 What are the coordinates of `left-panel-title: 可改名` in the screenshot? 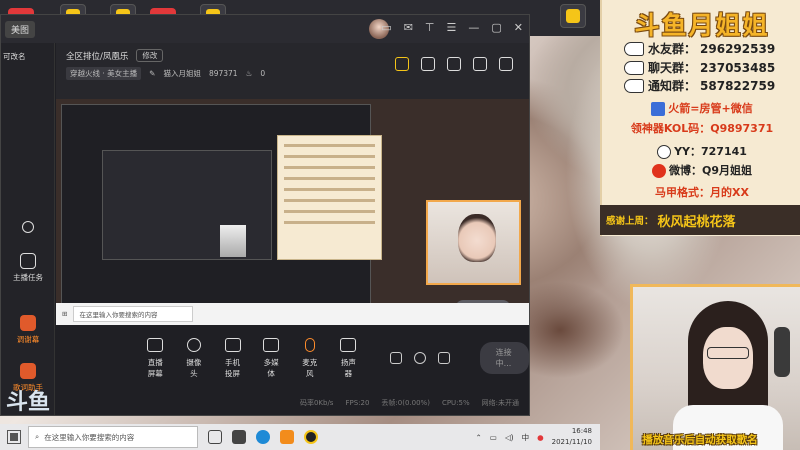 It's located at (14, 56).